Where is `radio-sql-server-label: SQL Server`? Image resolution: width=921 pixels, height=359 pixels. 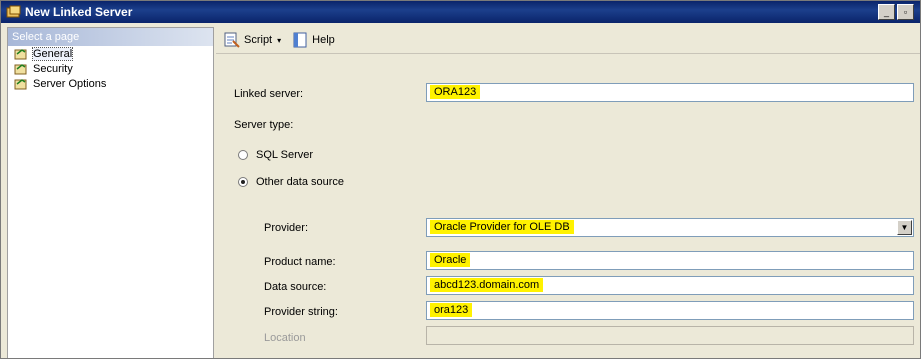
radio-sql-server-label: SQL Server is located at coordinates (285, 155).